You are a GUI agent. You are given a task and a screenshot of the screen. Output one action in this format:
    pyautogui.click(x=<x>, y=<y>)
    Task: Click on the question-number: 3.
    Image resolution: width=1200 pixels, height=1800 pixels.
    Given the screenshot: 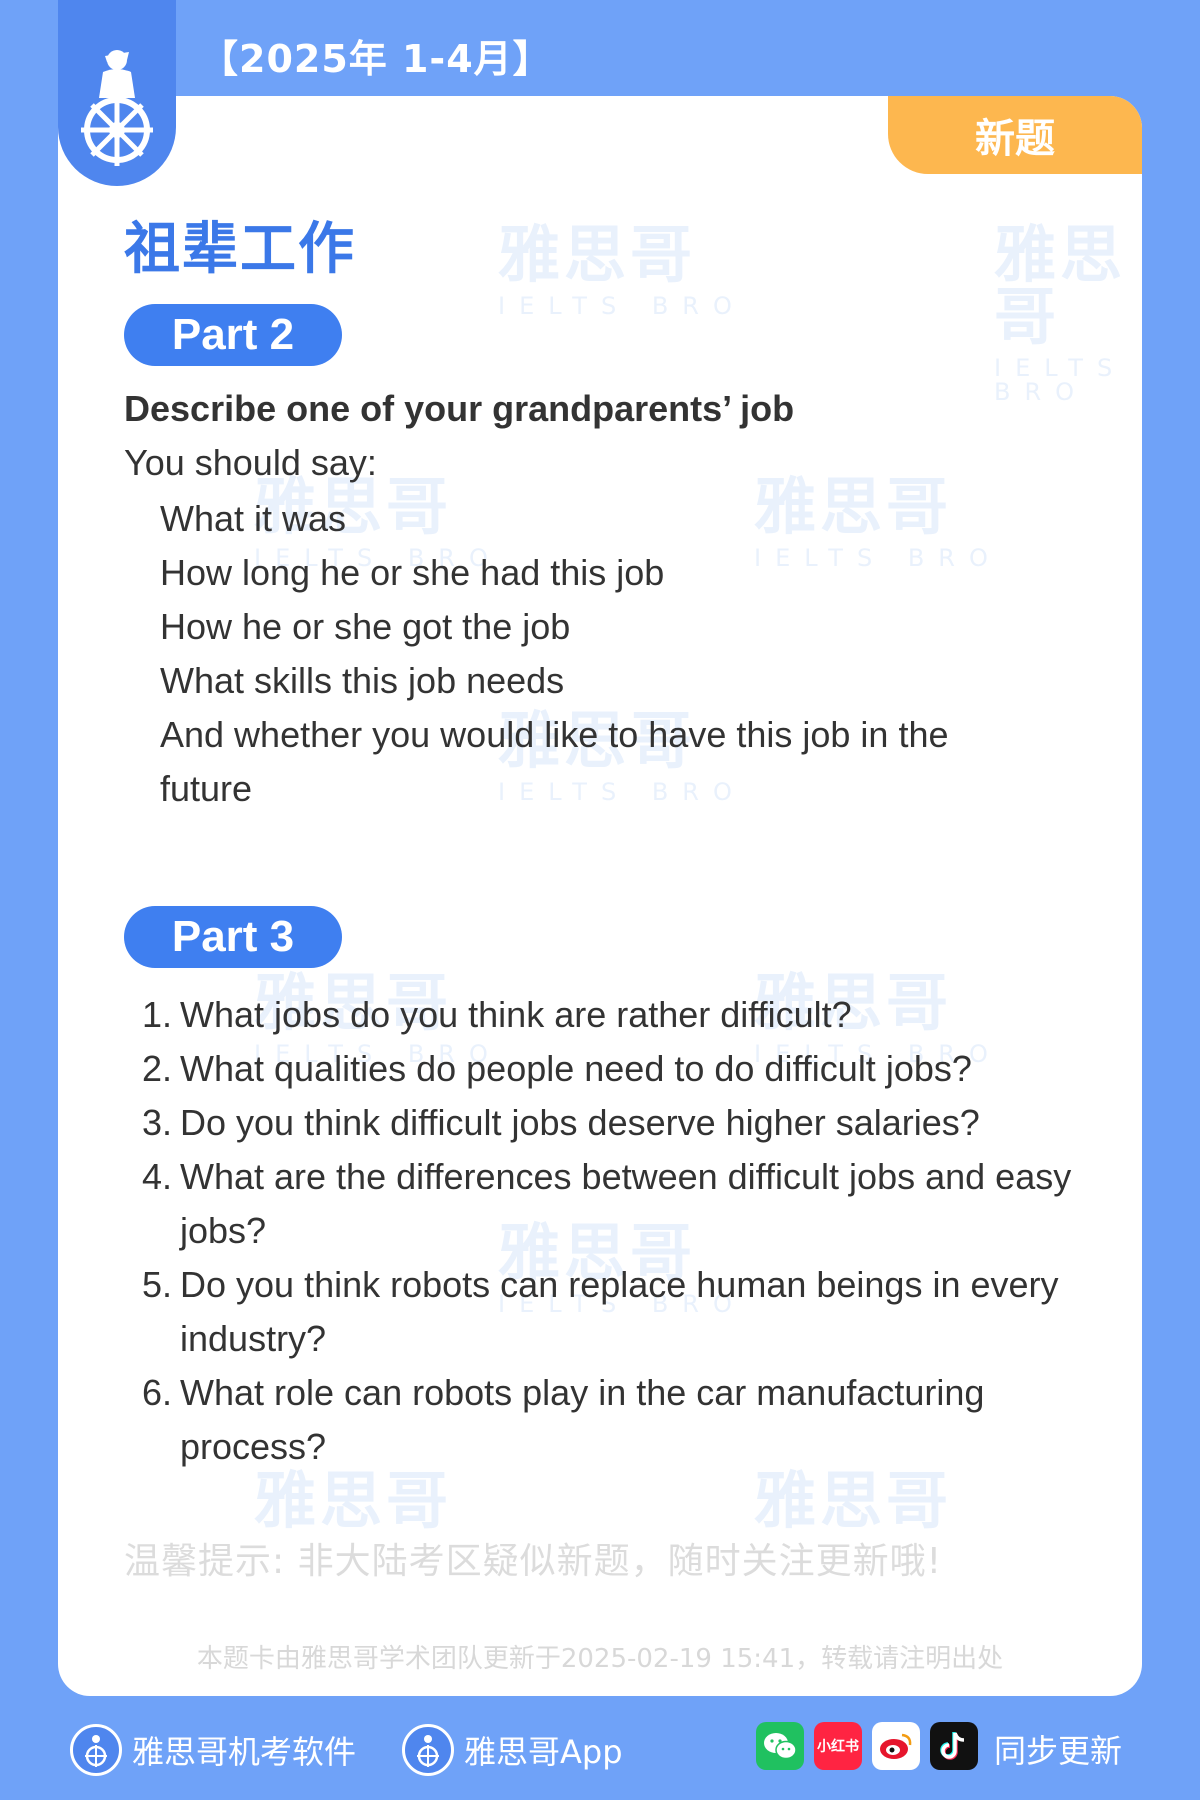 What is the action you would take?
    pyautogui.click(x=156, y=1122)
    